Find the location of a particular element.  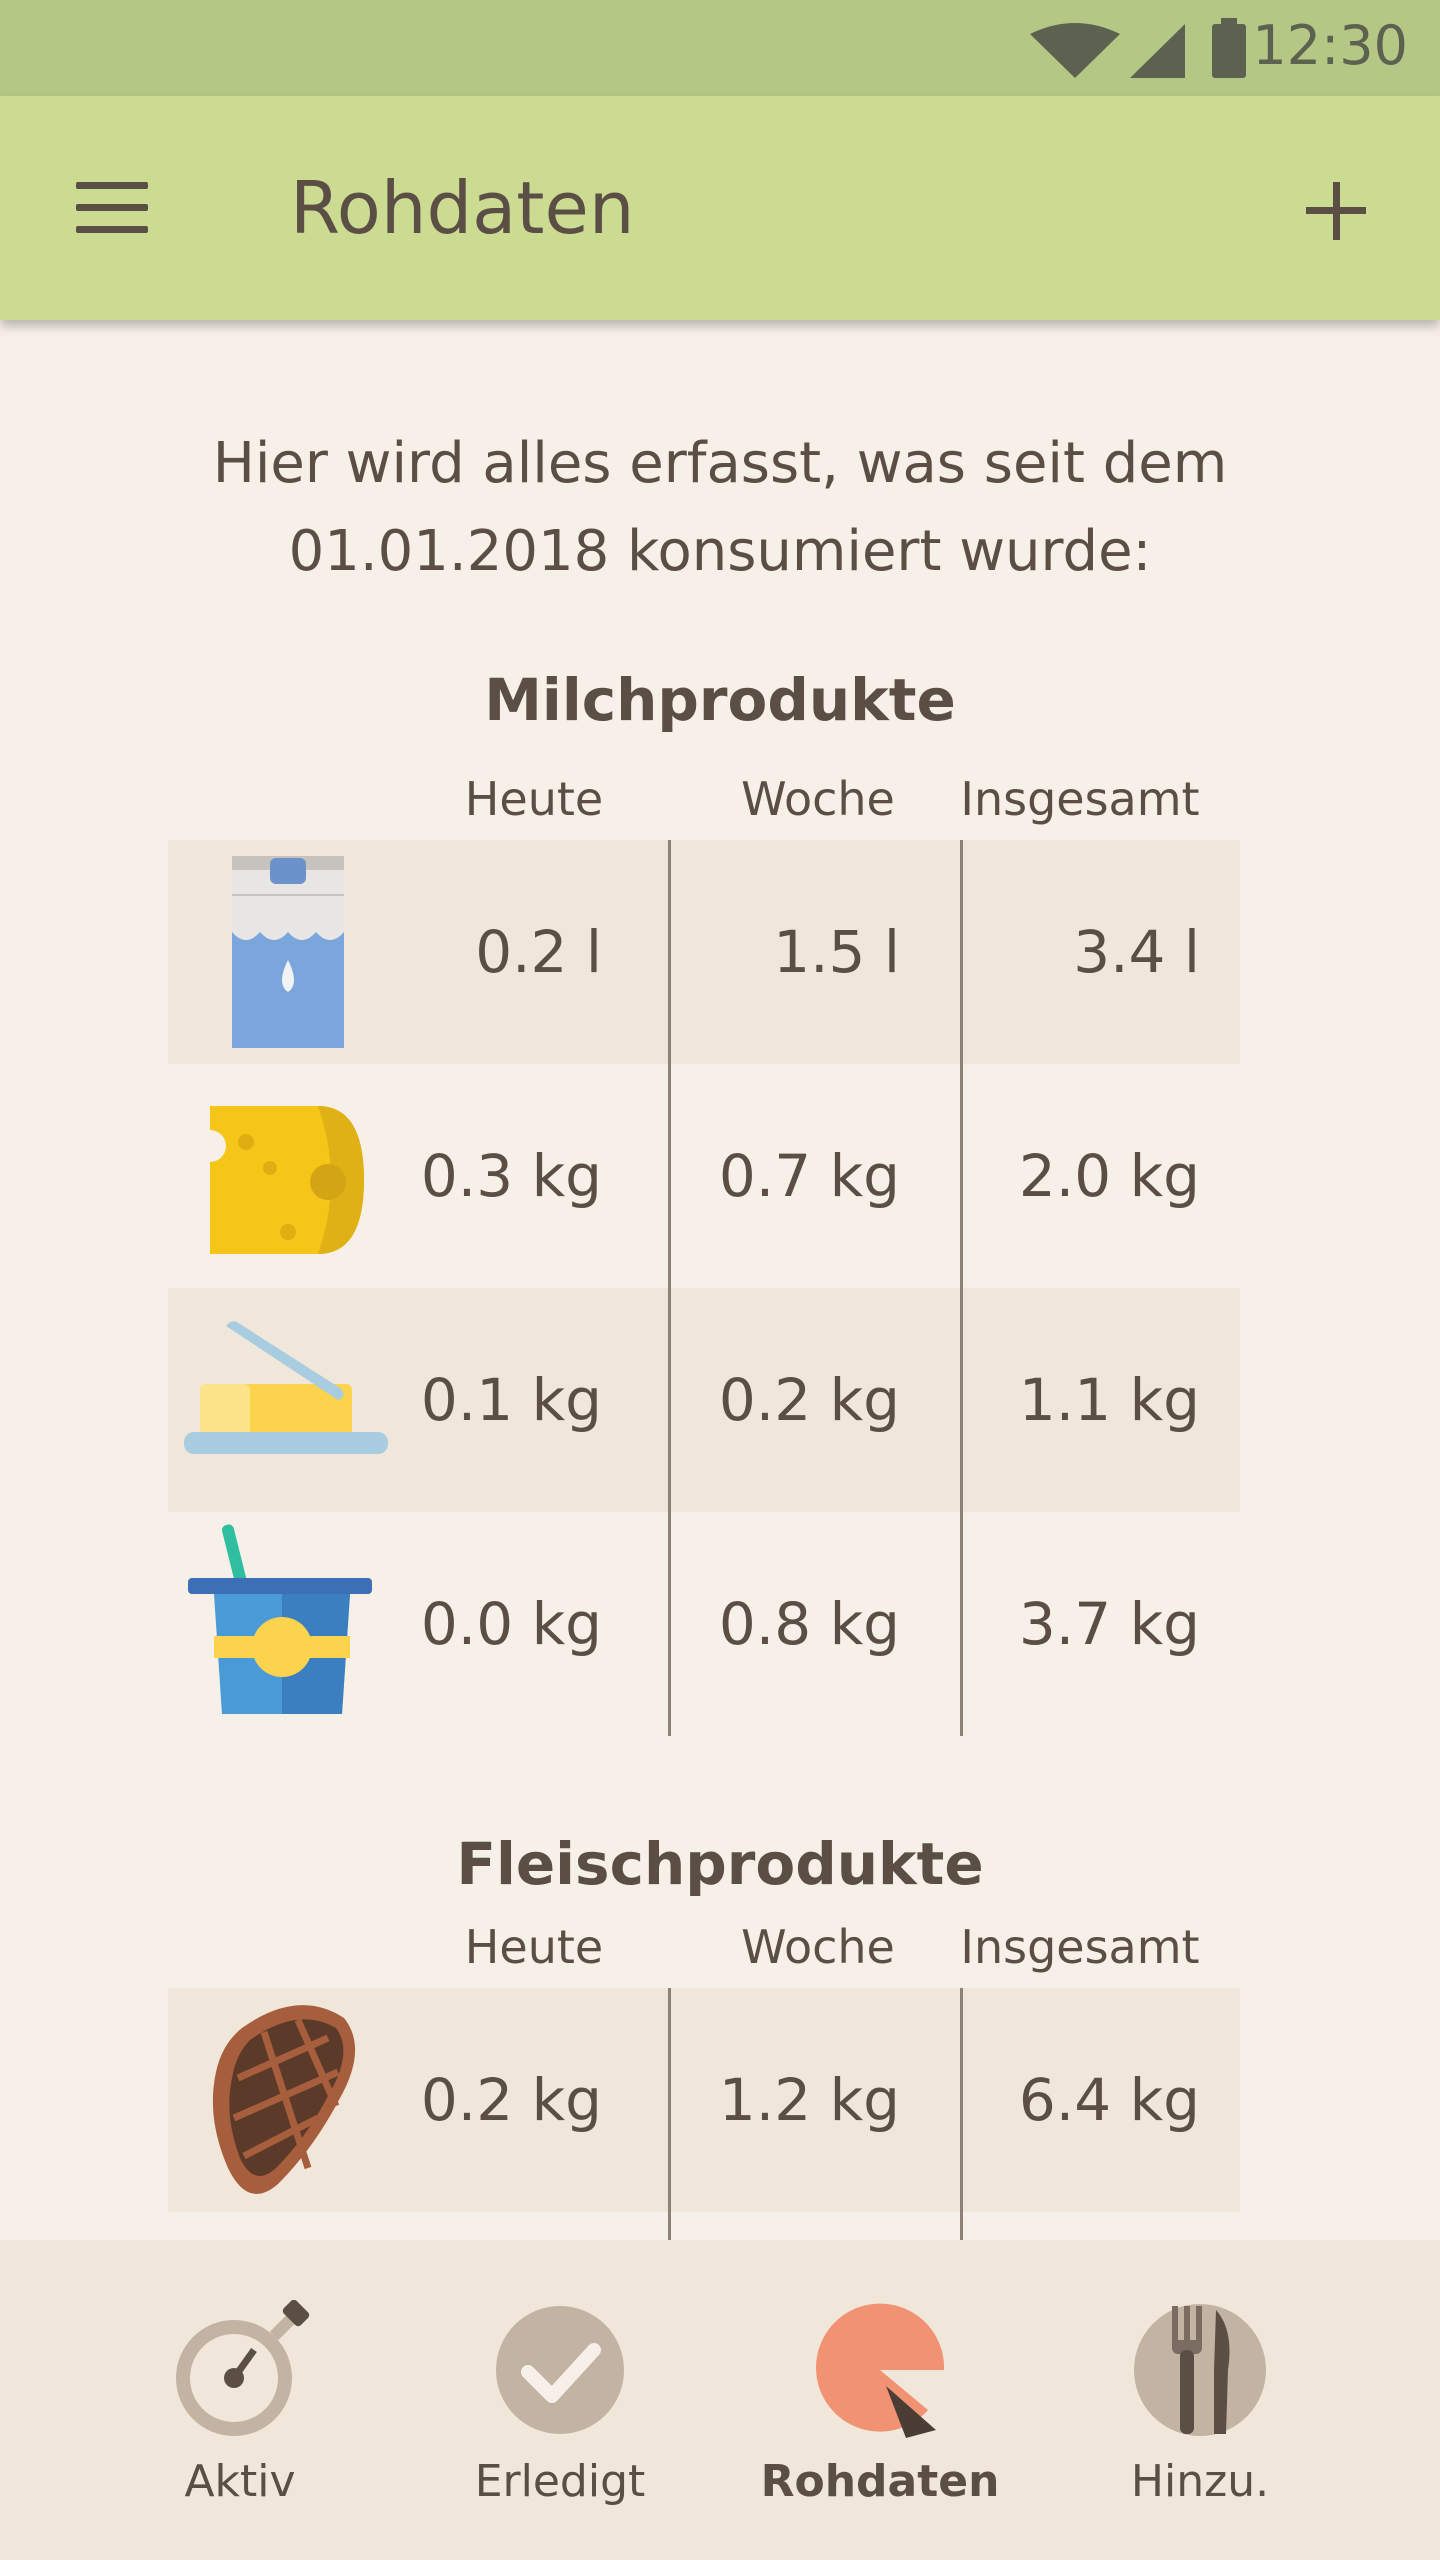

pie-chart-icon is located at coordinates (880, 2370).